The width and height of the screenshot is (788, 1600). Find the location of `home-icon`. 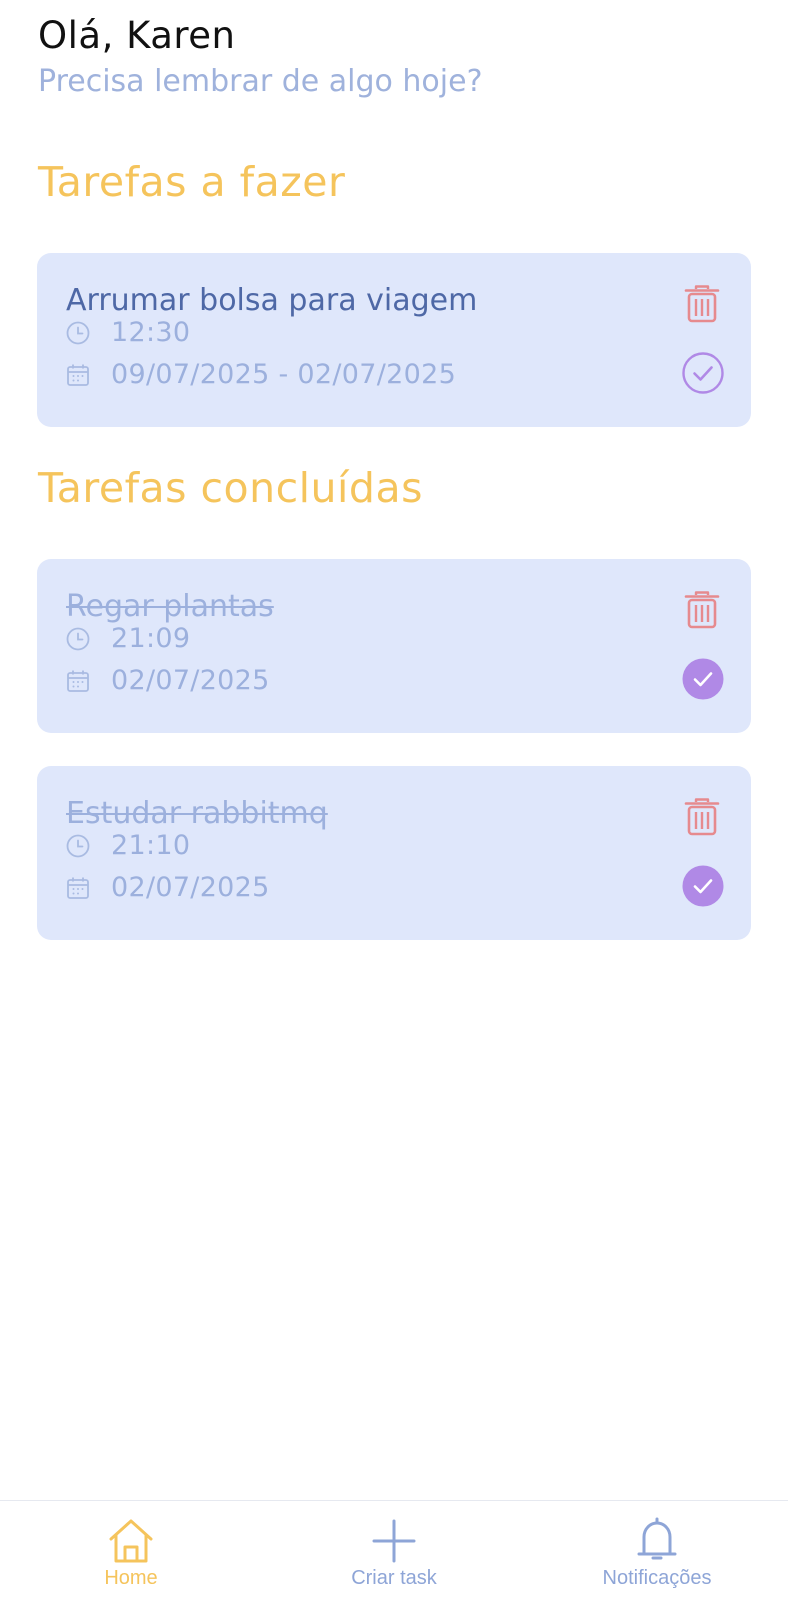

home-icon is located at coordinates (131, 1541).